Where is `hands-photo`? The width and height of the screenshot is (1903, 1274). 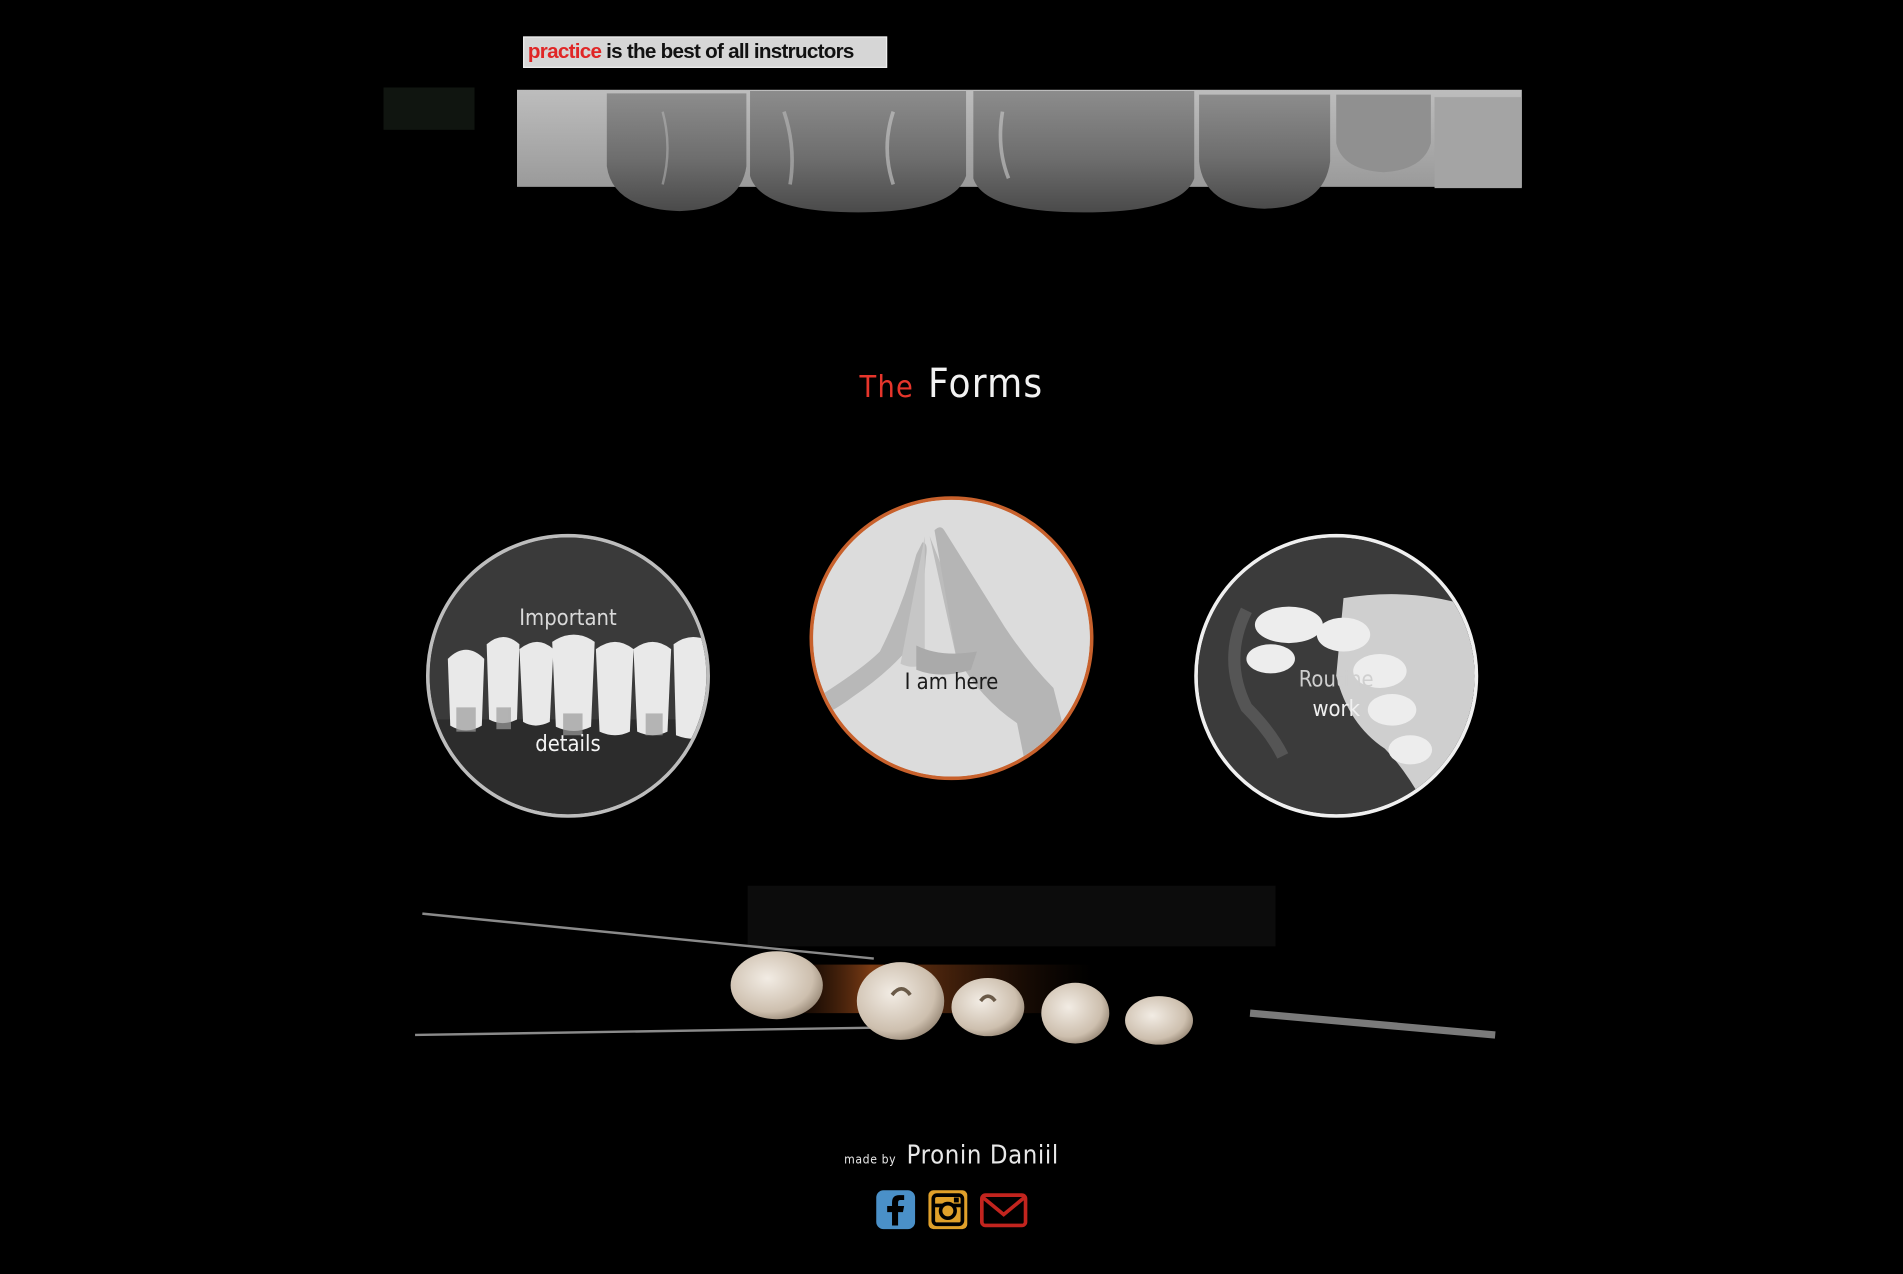 hands-photo is located at coordinates (951, 638).